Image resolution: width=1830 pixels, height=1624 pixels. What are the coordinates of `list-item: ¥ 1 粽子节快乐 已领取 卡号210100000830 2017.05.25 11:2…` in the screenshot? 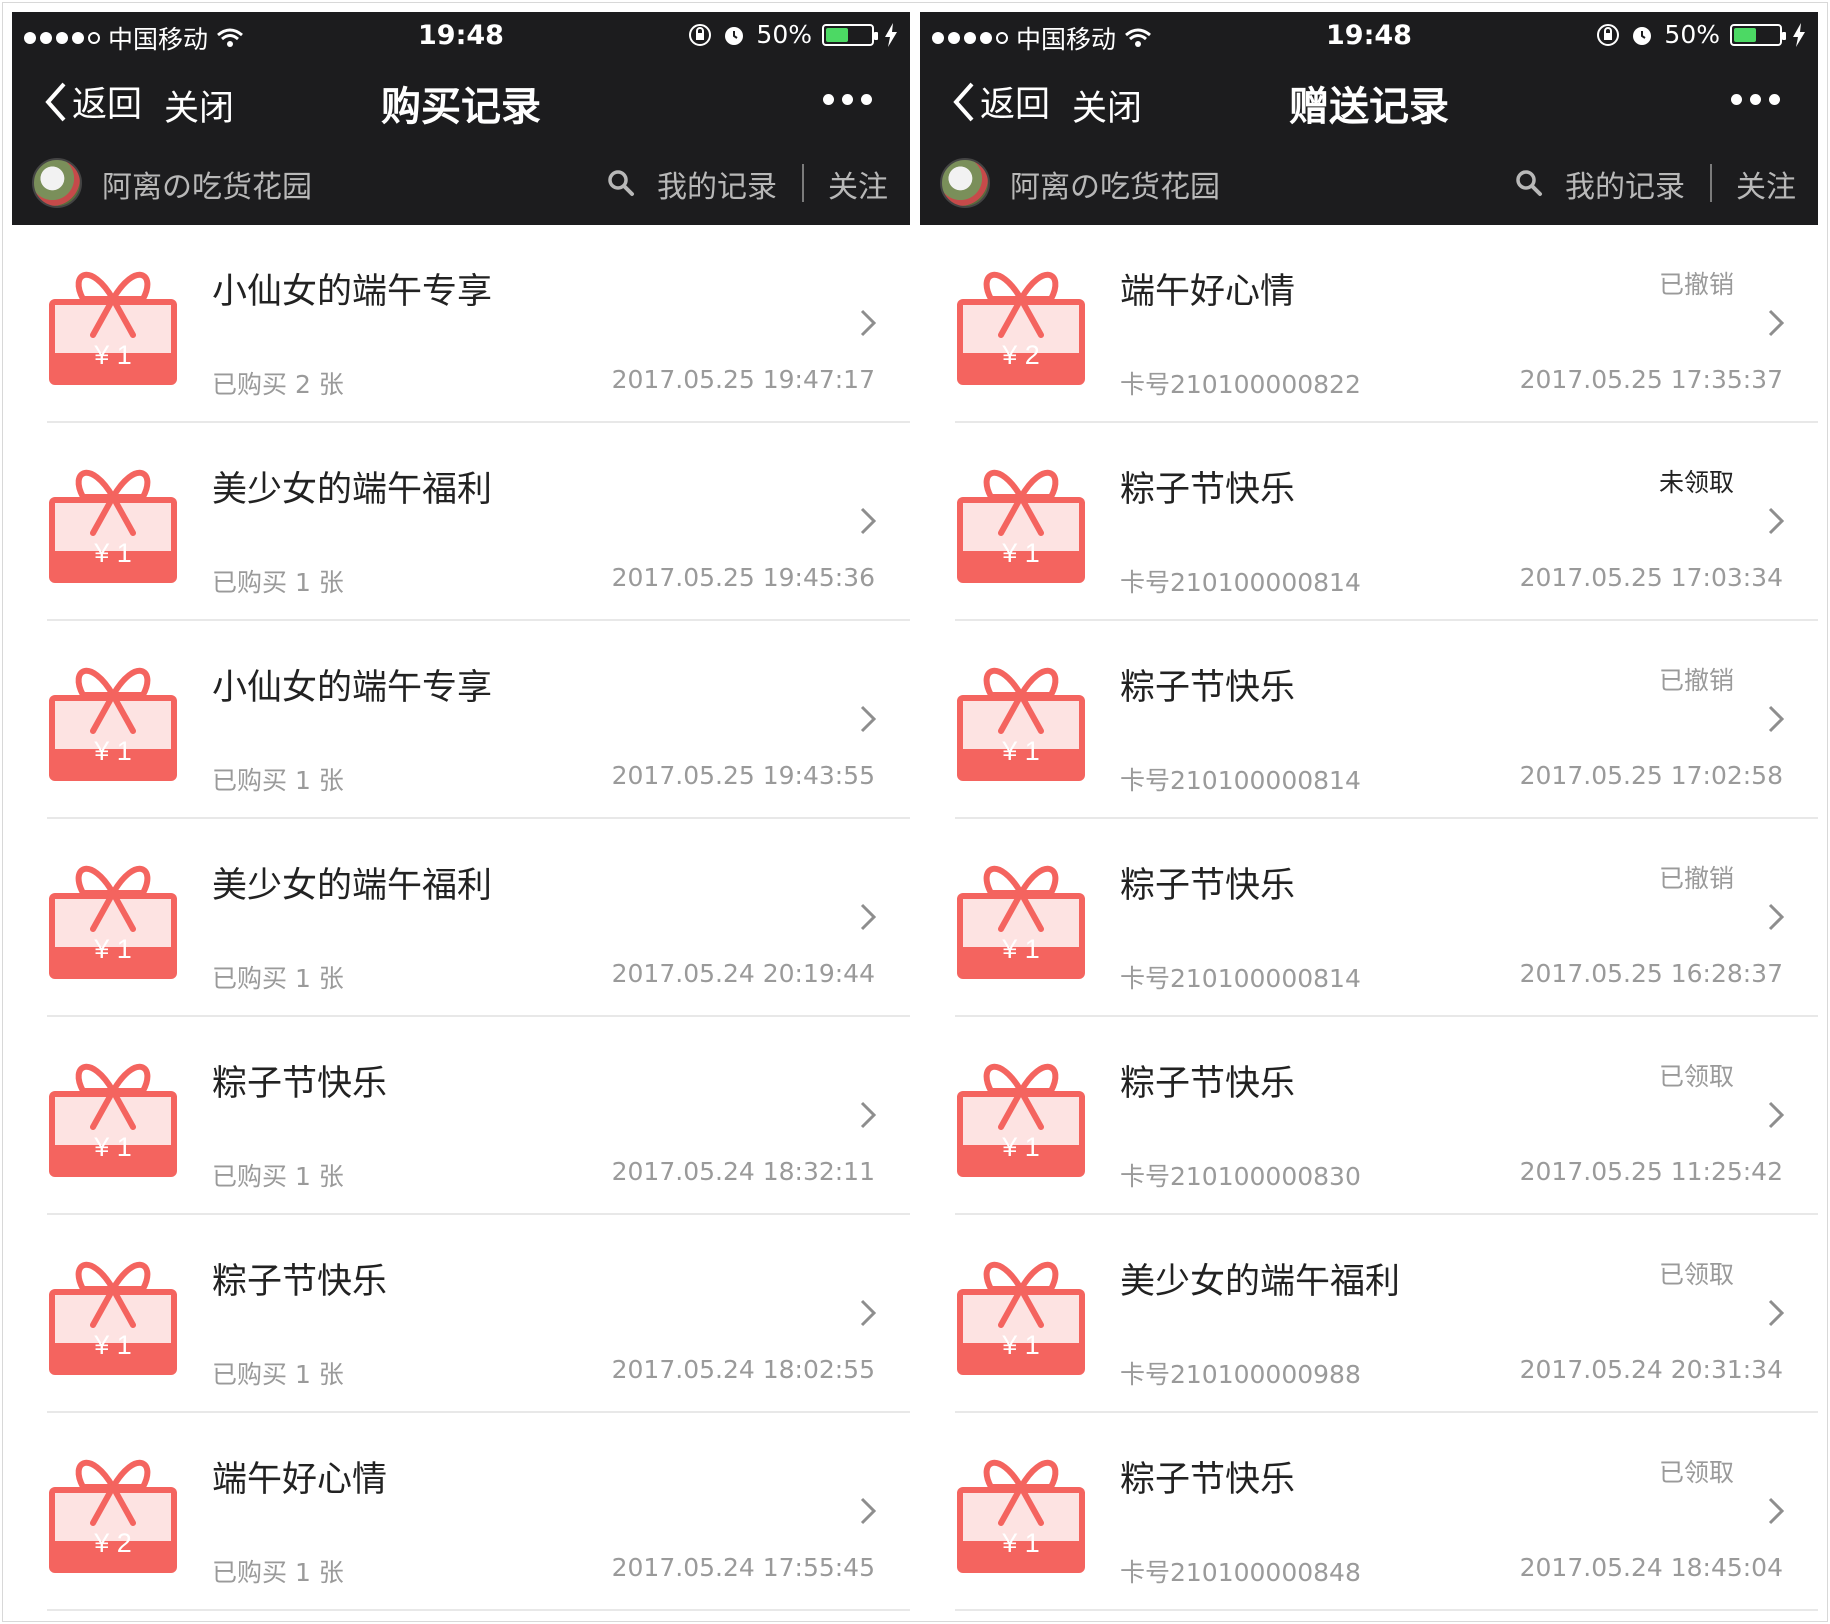 It's located at (1369, 1116).